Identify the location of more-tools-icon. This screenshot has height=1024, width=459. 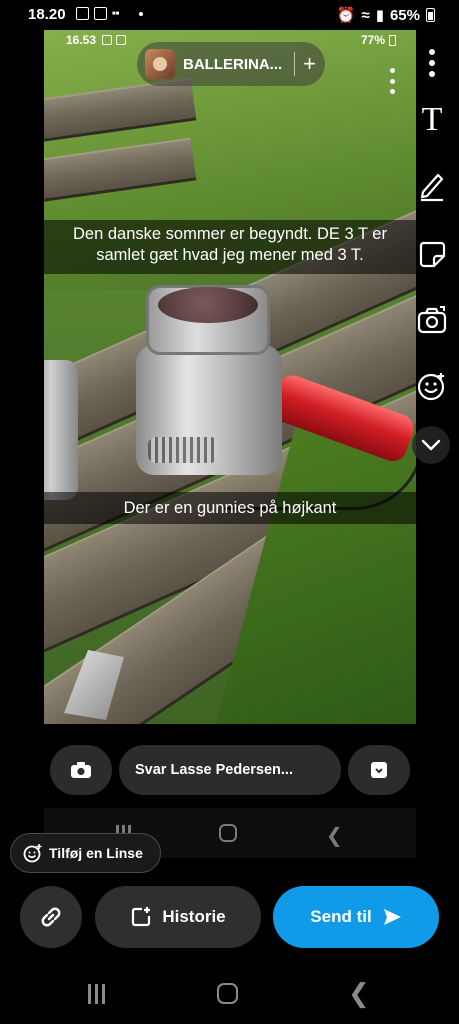
(432, 63).